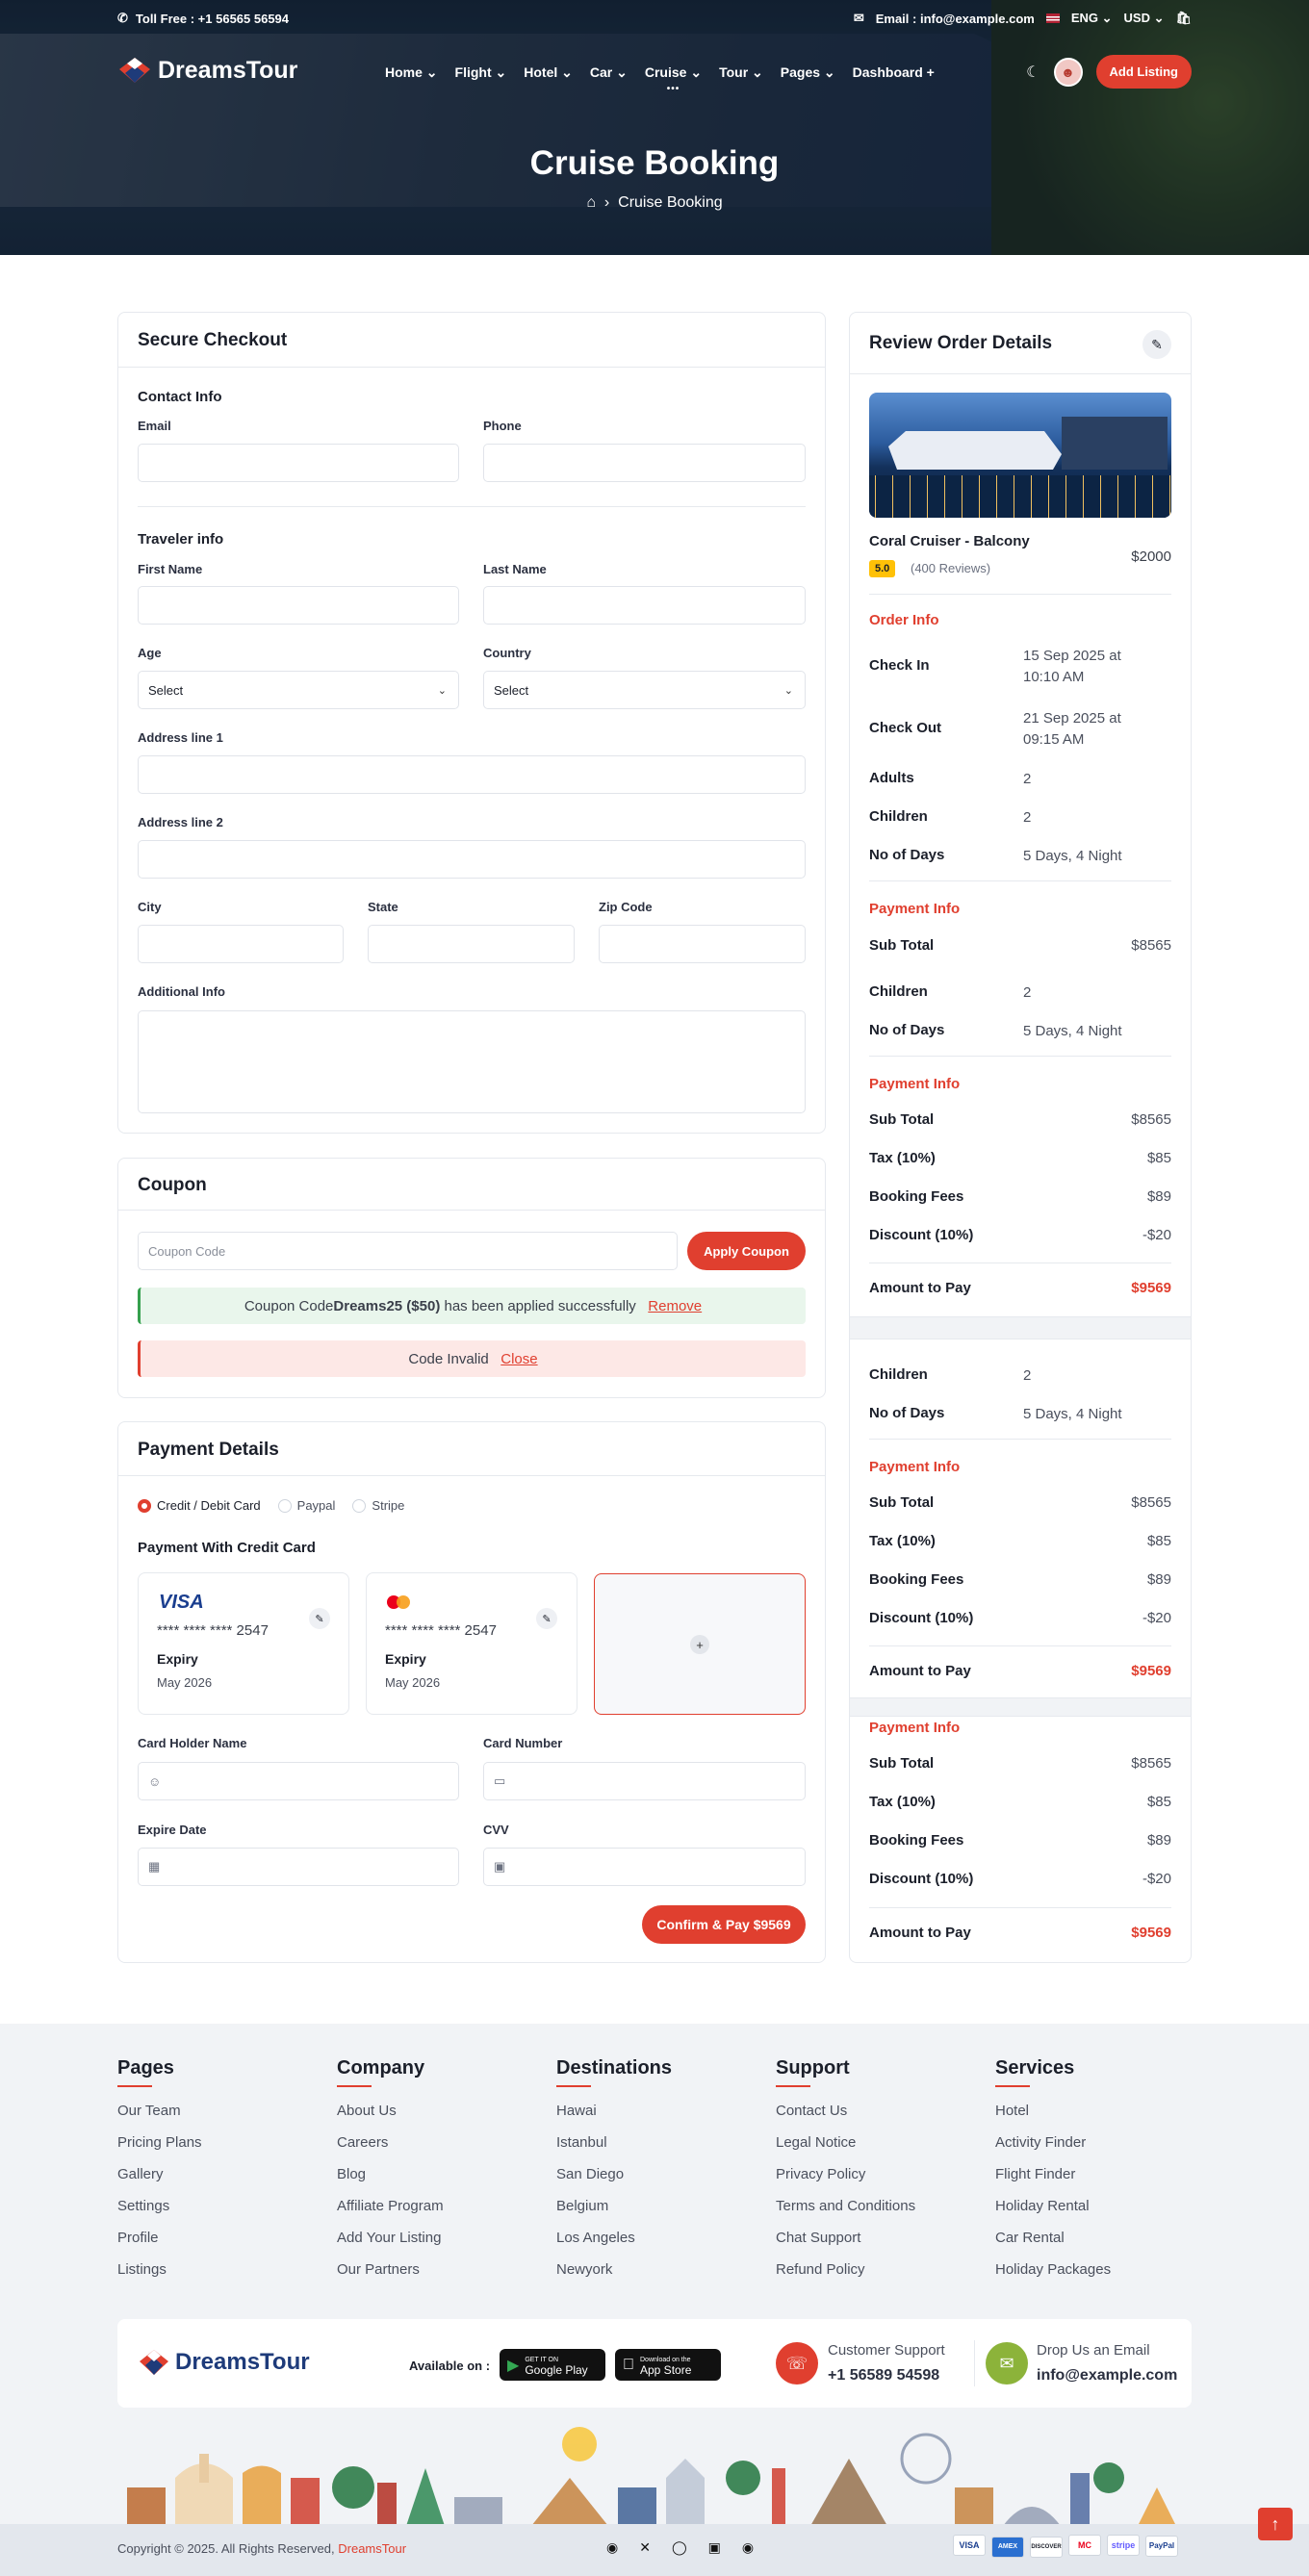 The height and width of the screenshot is (2576, 1309). Describe the element at coordinates (390, 2206) in the screenshot. I see `footer-link: Affiliate Program` at that location.